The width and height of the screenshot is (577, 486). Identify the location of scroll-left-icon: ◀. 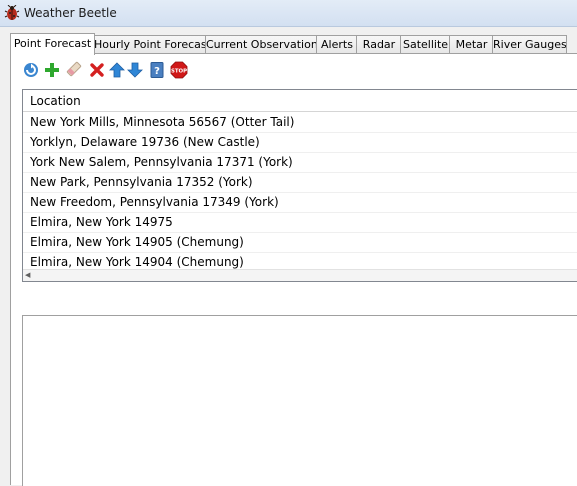
(27, 275).